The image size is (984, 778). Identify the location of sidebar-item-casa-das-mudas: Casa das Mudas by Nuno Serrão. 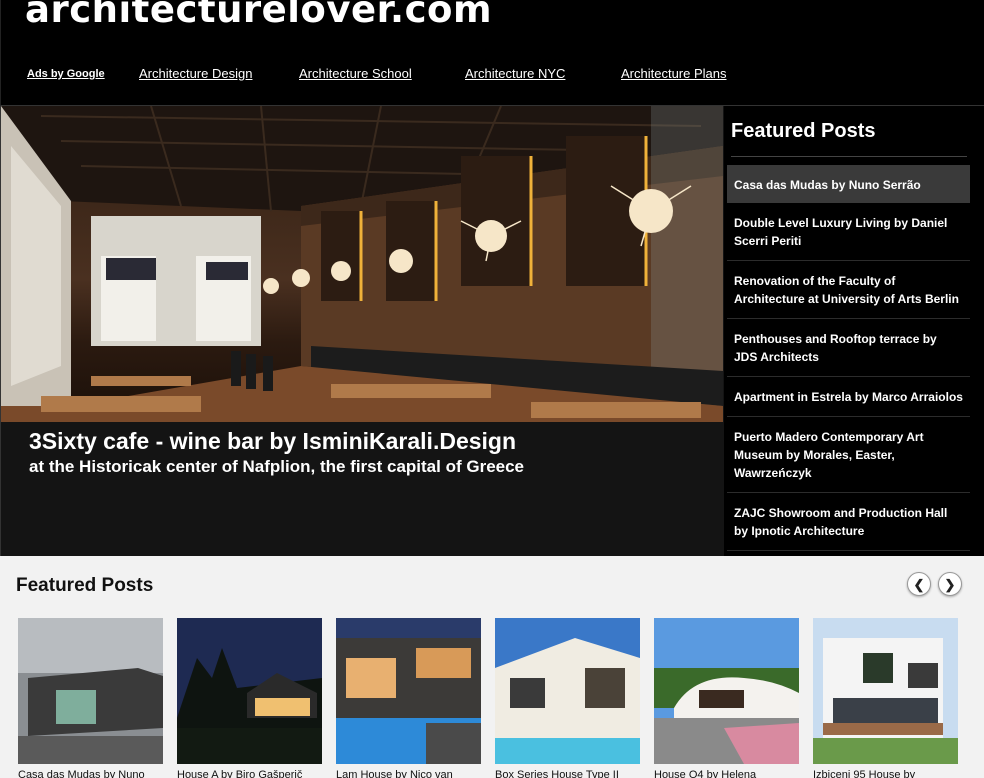
(848, 184).